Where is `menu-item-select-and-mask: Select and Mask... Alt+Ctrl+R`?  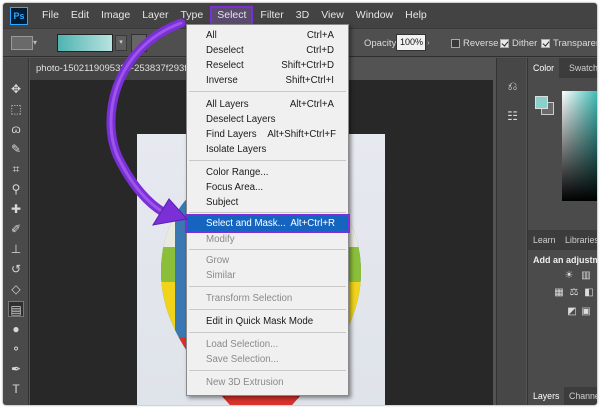
menu-item-select-and-mask: Select and Mask... Alt+Ctrl+R is located at coordinates (267, 223).